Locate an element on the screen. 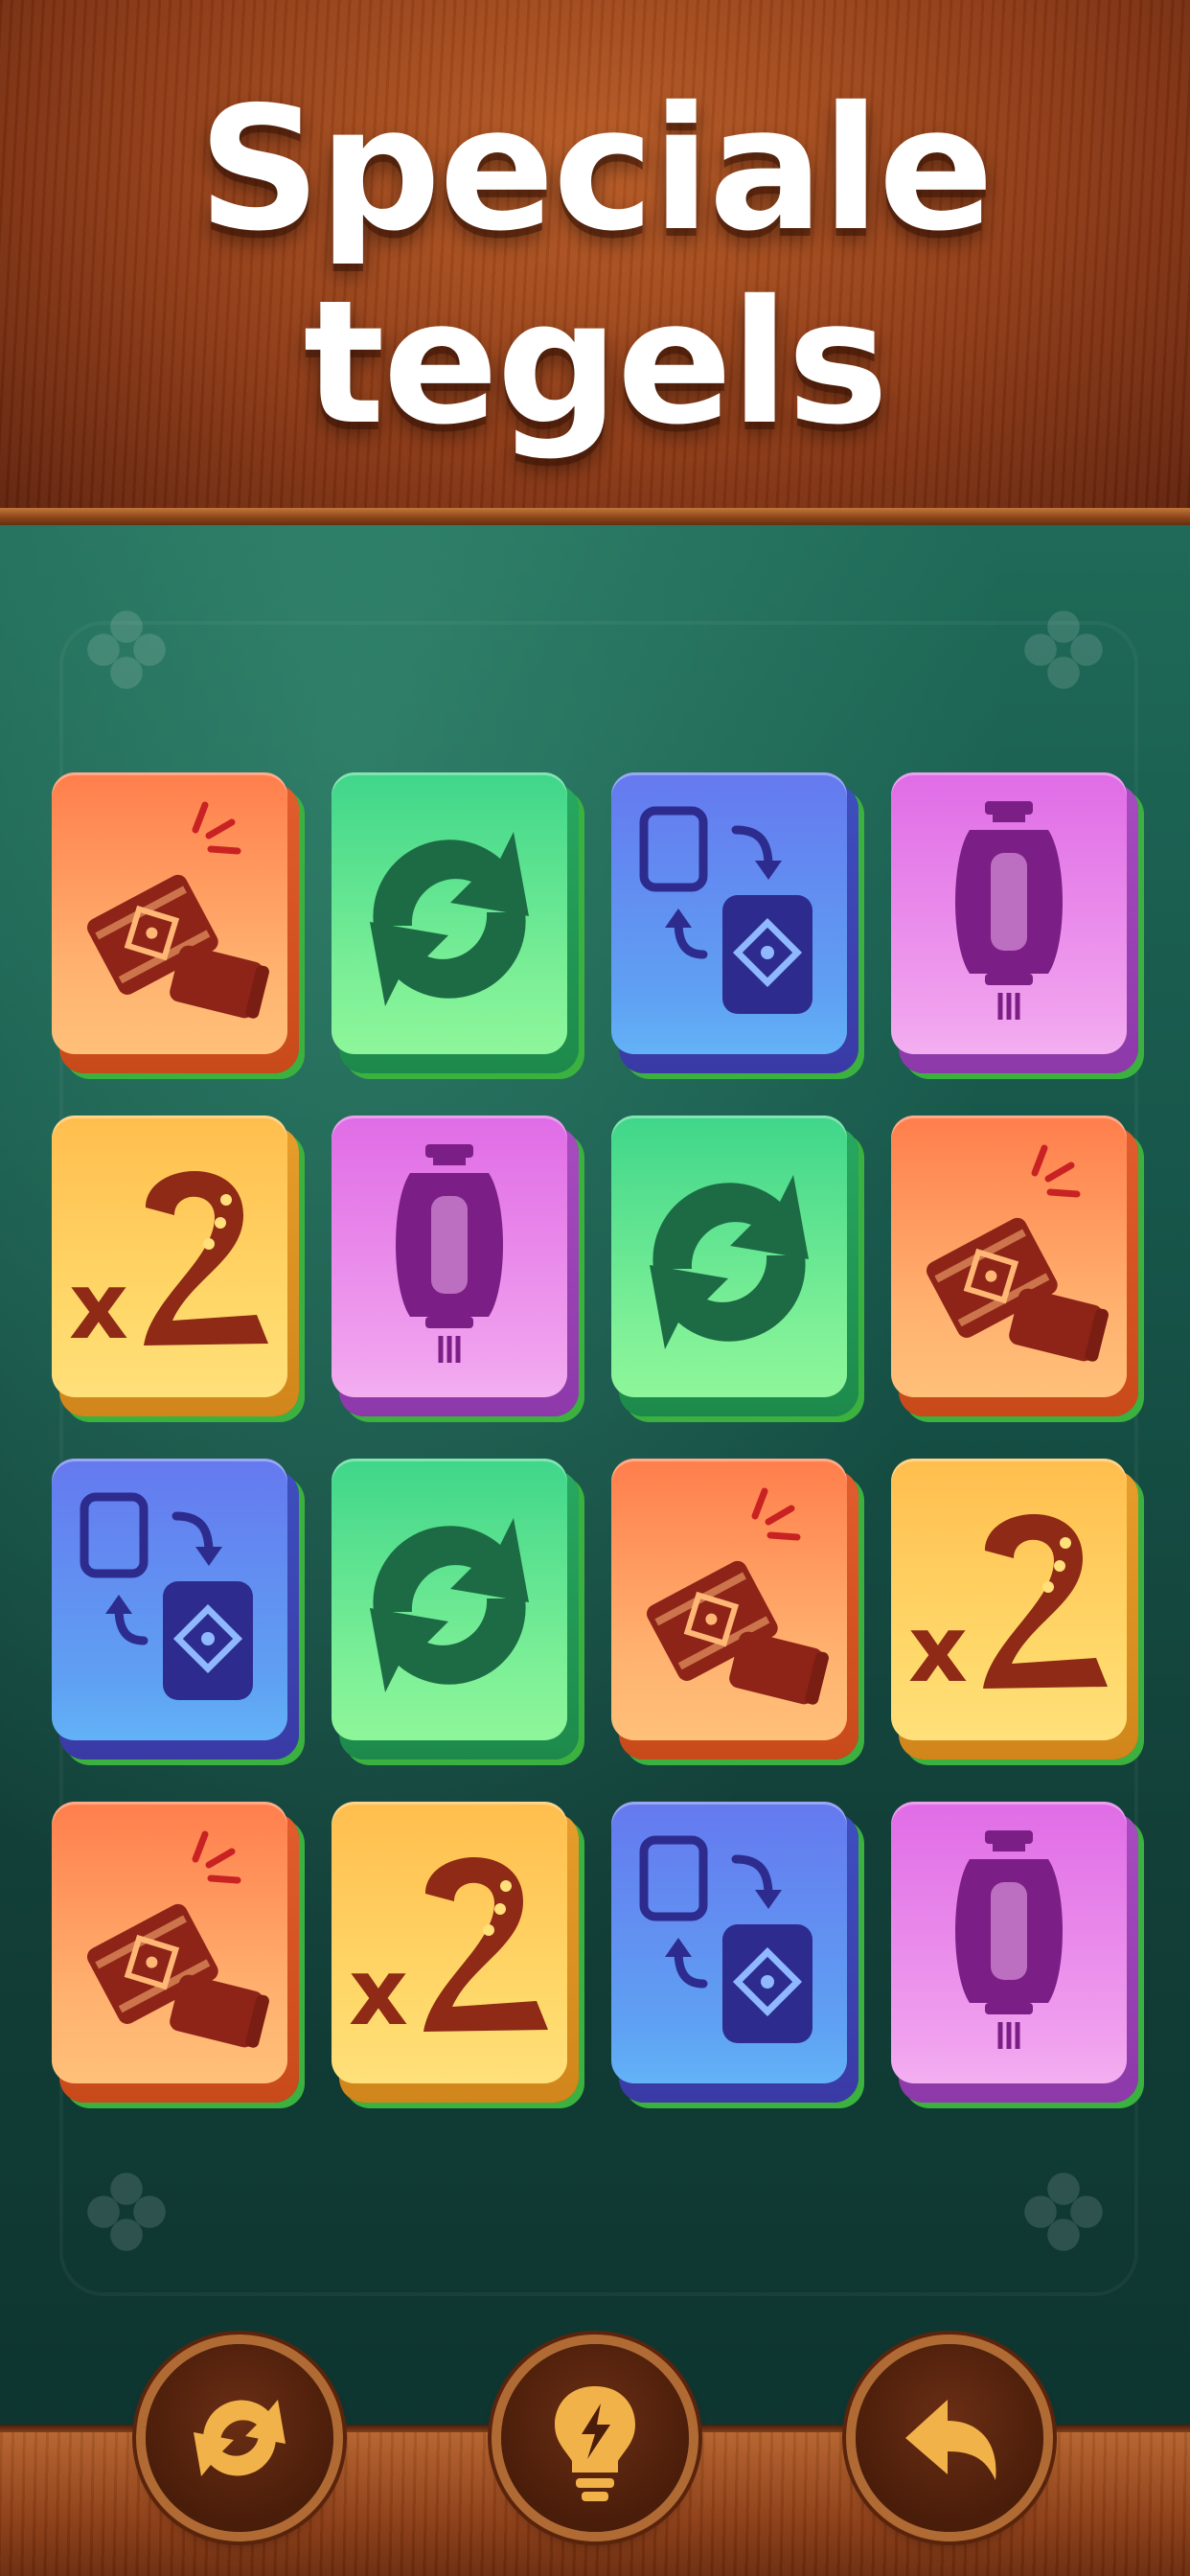  page-title-line2: tegels is located at coordinates (596, 363).